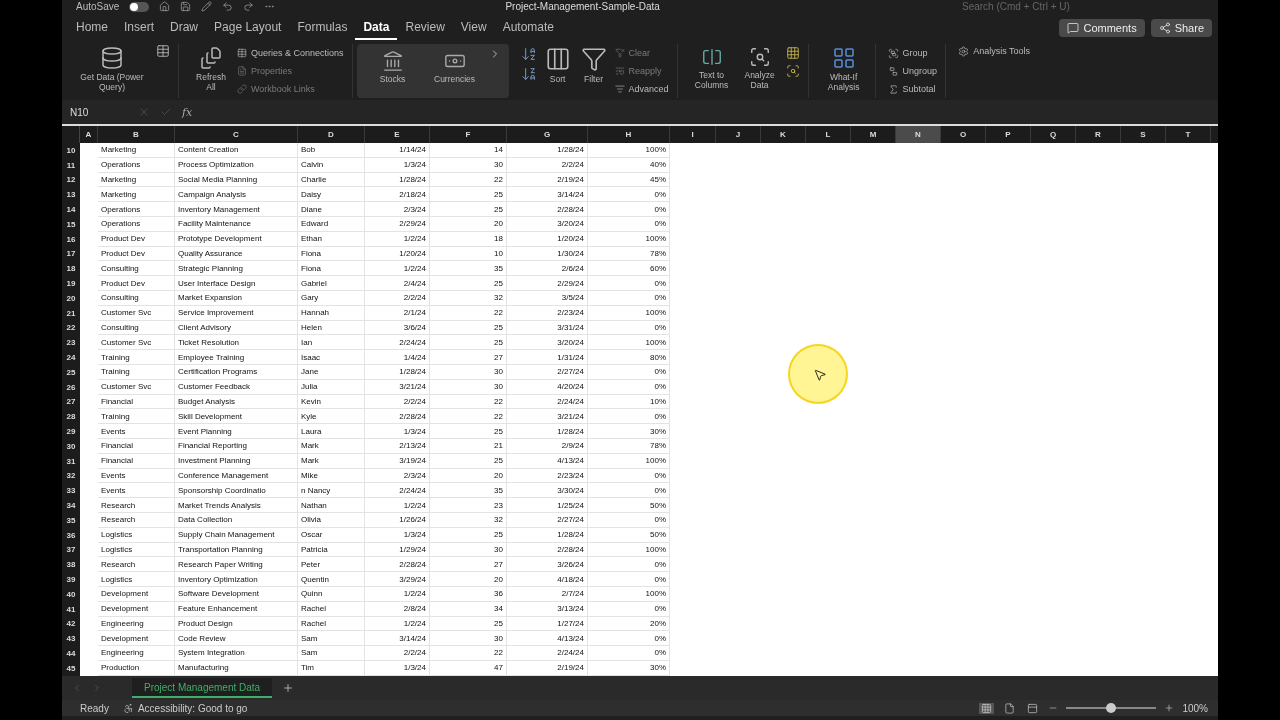 The height and width of the screenshot is (720, 1280). Describe the element at coordinates (994, 51) in the screenshot. I see `analysis-tools-button: Analysis Tools` at that location.